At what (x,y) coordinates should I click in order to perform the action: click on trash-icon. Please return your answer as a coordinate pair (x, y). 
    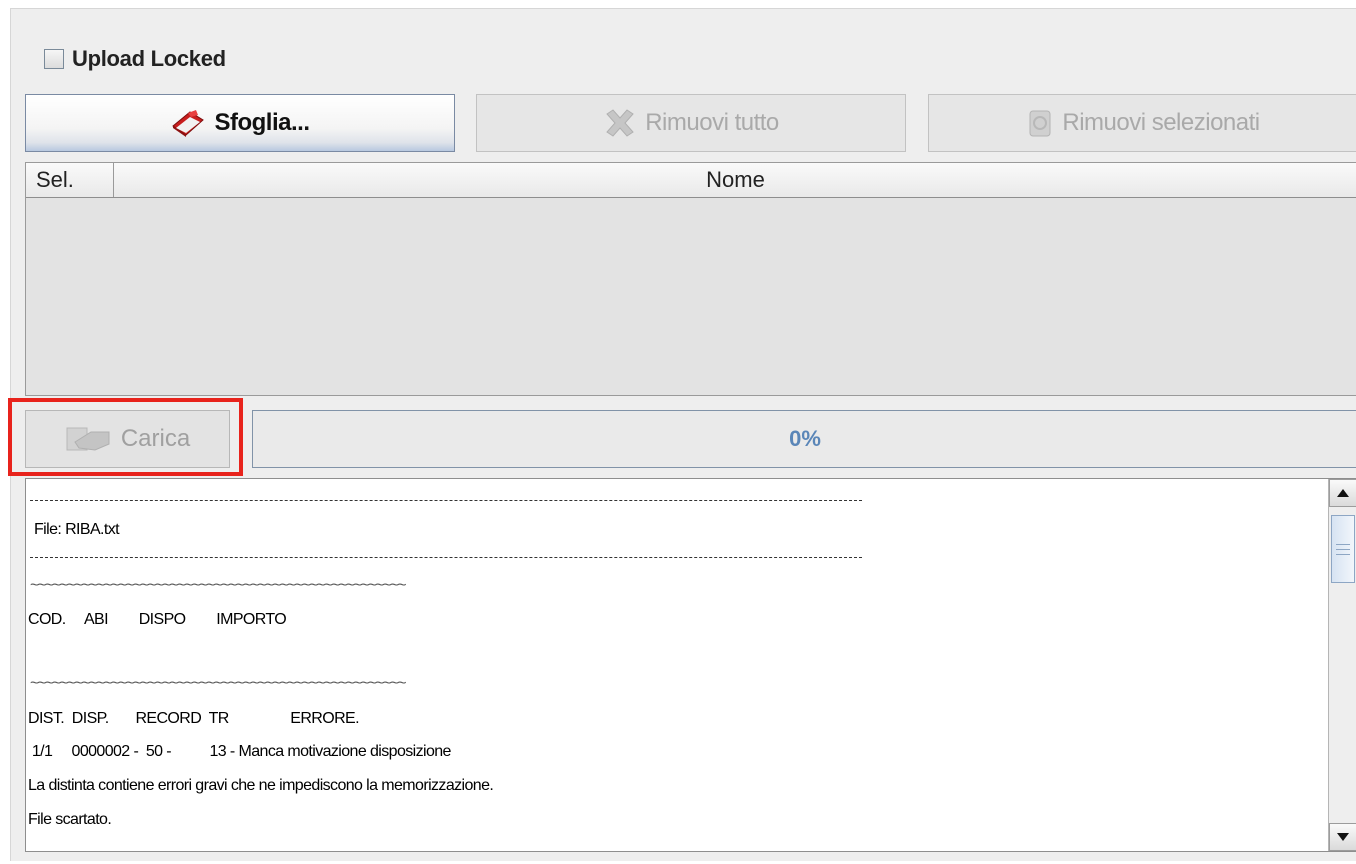
    Looking at the image, I should click on (1040, 123).